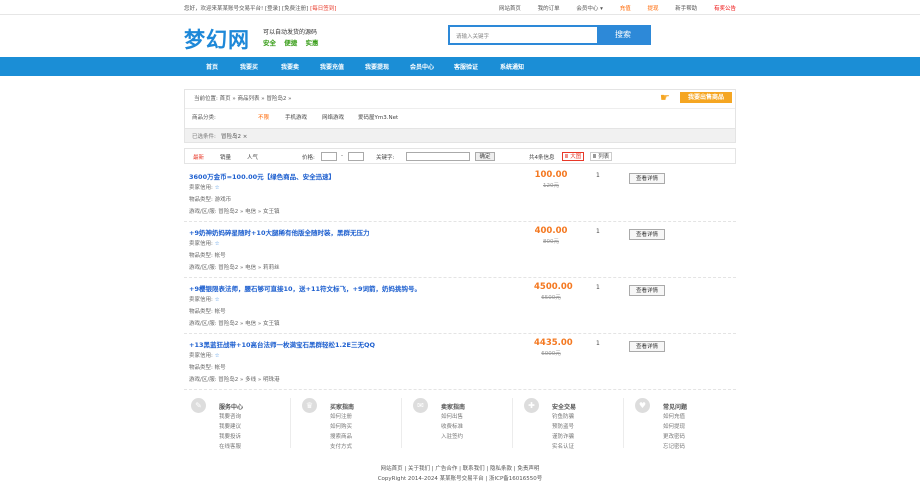 The height and width of the screenshot is (487, 920). I want to click on item-server: 游戏/区/服: 冒险岛2 » 多线 » 明珠港, so click(234, 380).